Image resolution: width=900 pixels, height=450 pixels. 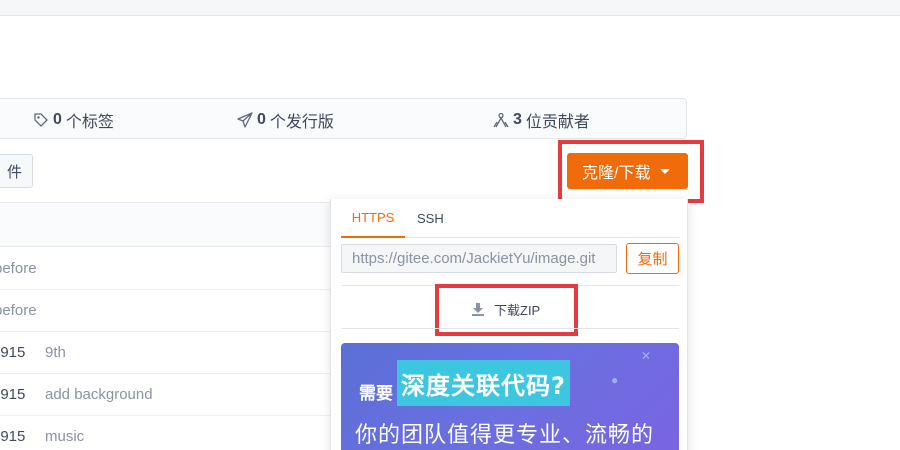 What do you see at coordinates (483, 383) in the screenshot?
I see `banner-highlight-text: 深度关联代码?` at bounding box center [483, 383].